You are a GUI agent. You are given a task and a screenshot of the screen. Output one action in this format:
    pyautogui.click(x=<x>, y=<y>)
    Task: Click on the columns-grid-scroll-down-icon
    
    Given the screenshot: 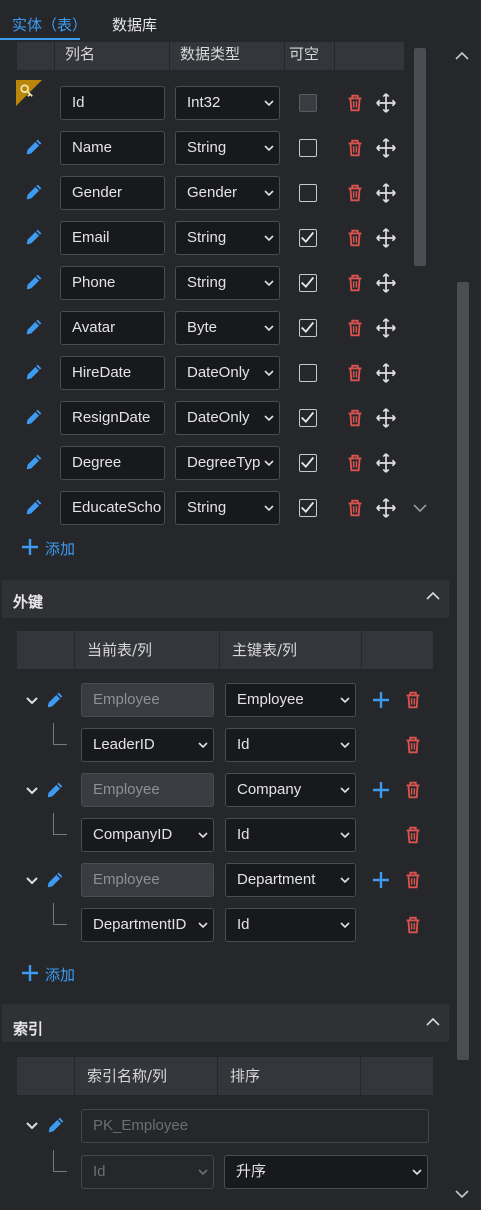 What is the action you would take?
    pyautogui.click(x=420, y=508)
    